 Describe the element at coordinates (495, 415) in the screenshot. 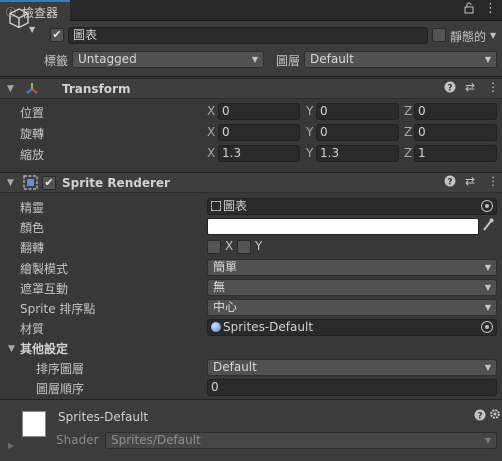

I see `settings-gear-icon` at that location.